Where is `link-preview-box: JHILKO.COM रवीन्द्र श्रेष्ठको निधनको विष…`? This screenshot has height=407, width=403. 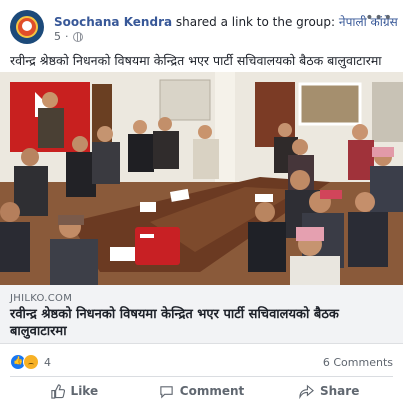
link-preview-box: JHILKO.COM रवीन्द्र श्रेष्ठको निधनको विष… is located at coordinates (201, 314).